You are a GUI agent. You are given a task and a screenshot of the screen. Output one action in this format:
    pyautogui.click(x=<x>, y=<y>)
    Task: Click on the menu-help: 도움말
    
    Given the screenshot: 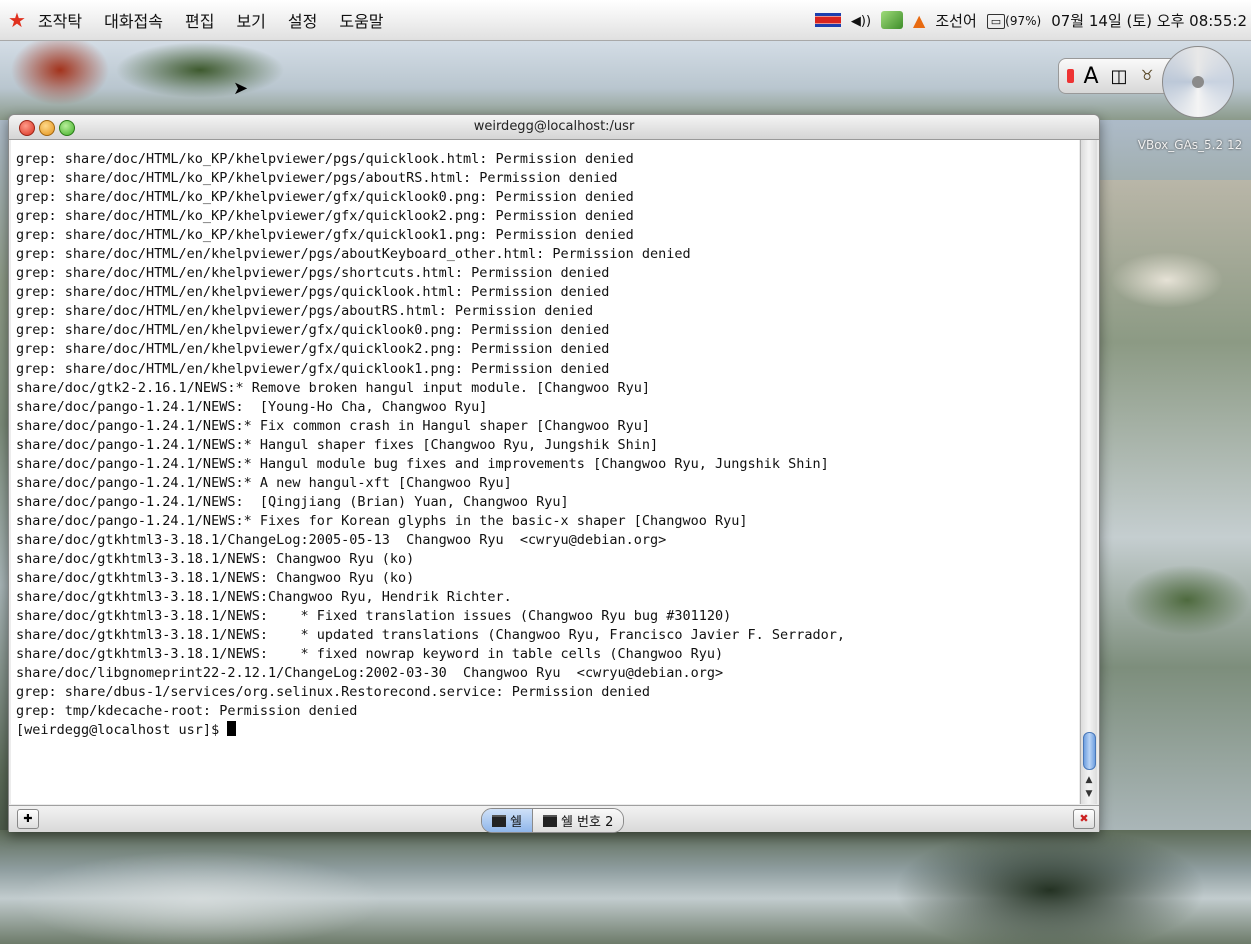 What is the action you would take?
    pyautogui.click(x=361, y=20)
    